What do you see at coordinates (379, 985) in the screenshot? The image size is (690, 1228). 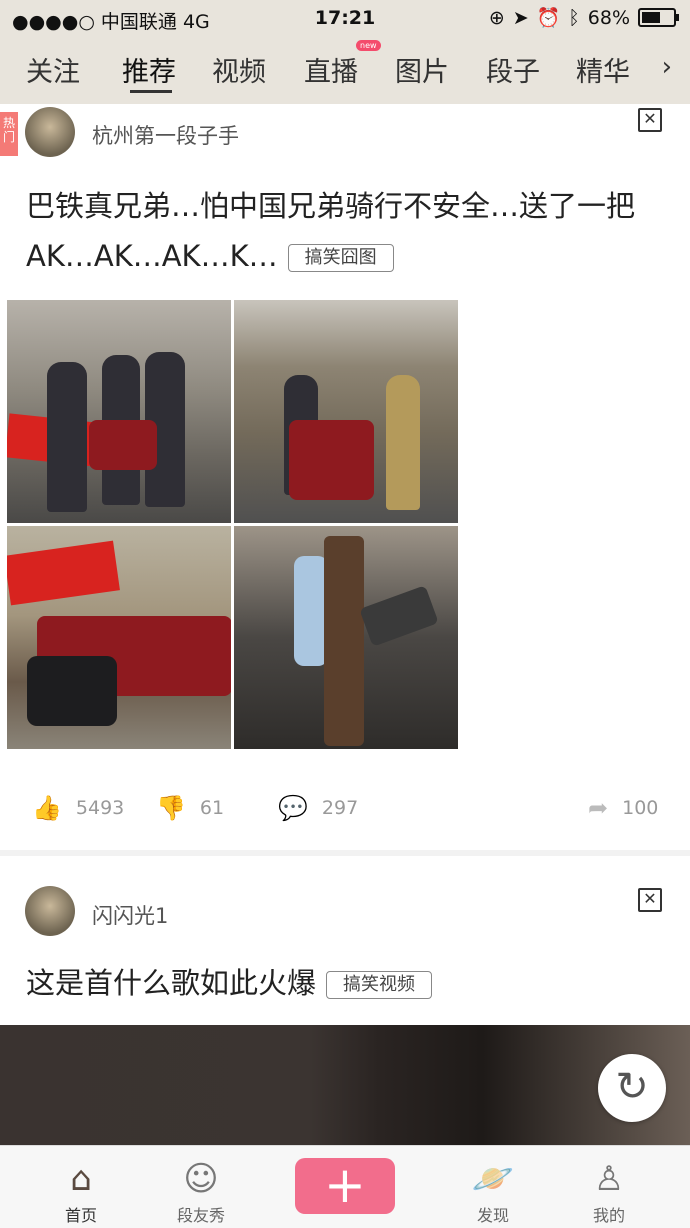 I see `category-tag: 搞笑视频` at bounding box center [379, 985].